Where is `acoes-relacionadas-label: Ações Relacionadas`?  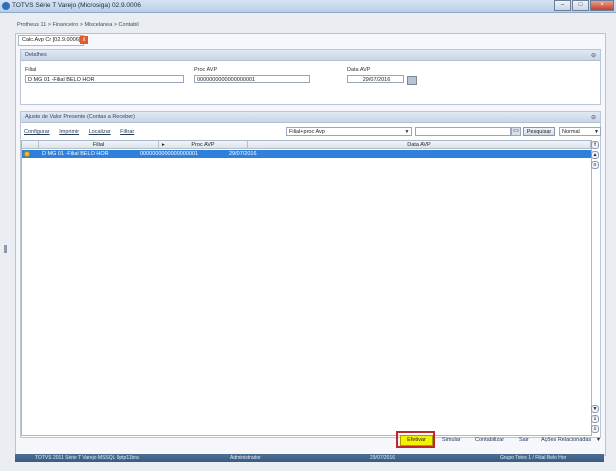
acoes-relacionadas-label: Ações Relacionadas is located at coordinates (566, 440).